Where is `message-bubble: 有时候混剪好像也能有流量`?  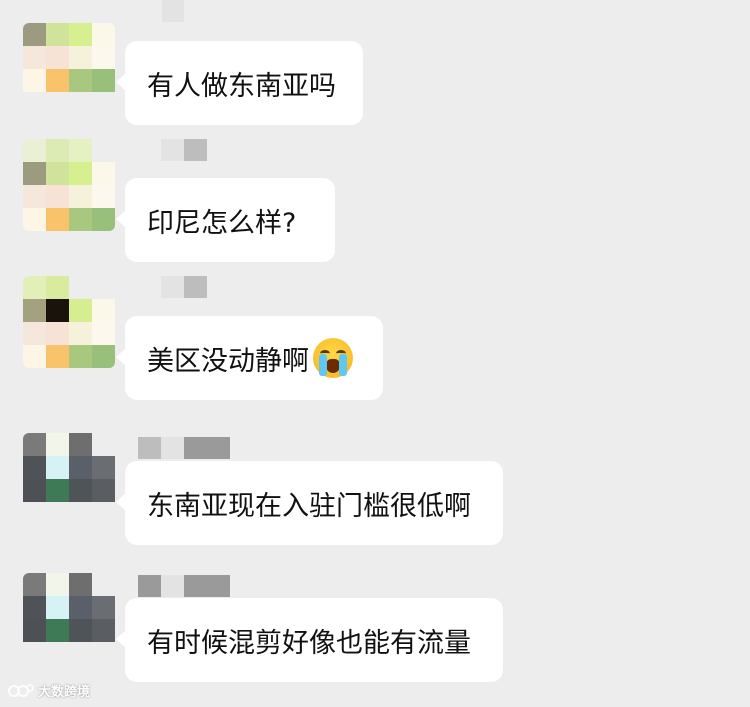 message-bubble: 有时候混剪好像也能有流量 is located at coordinates (309, 640).